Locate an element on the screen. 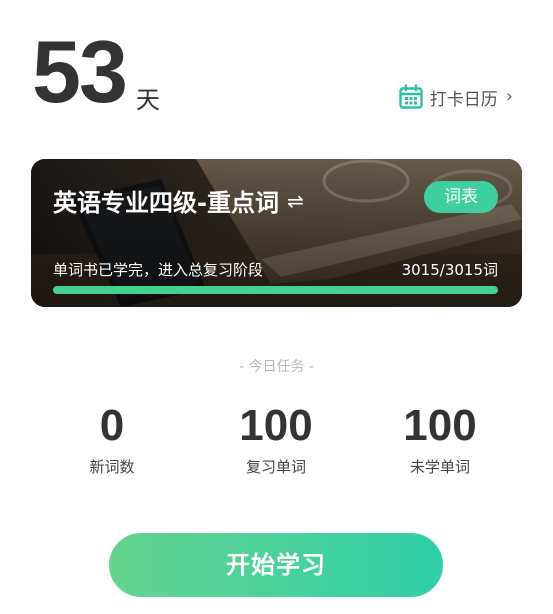 The height and width of the screenshot is (614, 553). streak-days: 53 is located at coordinates (80, 71).